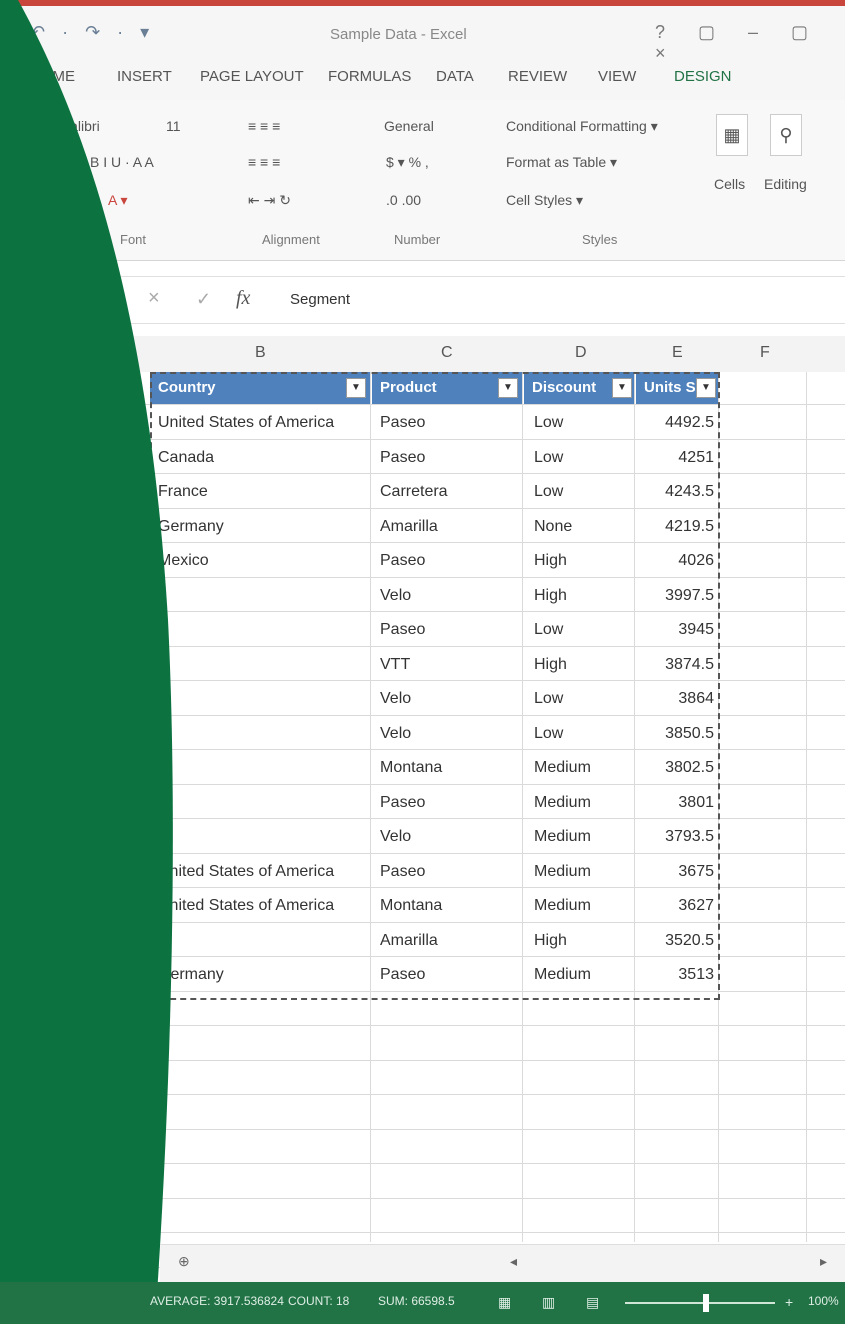  I want to click on zoom-level: 100%, so click(823, 1301).